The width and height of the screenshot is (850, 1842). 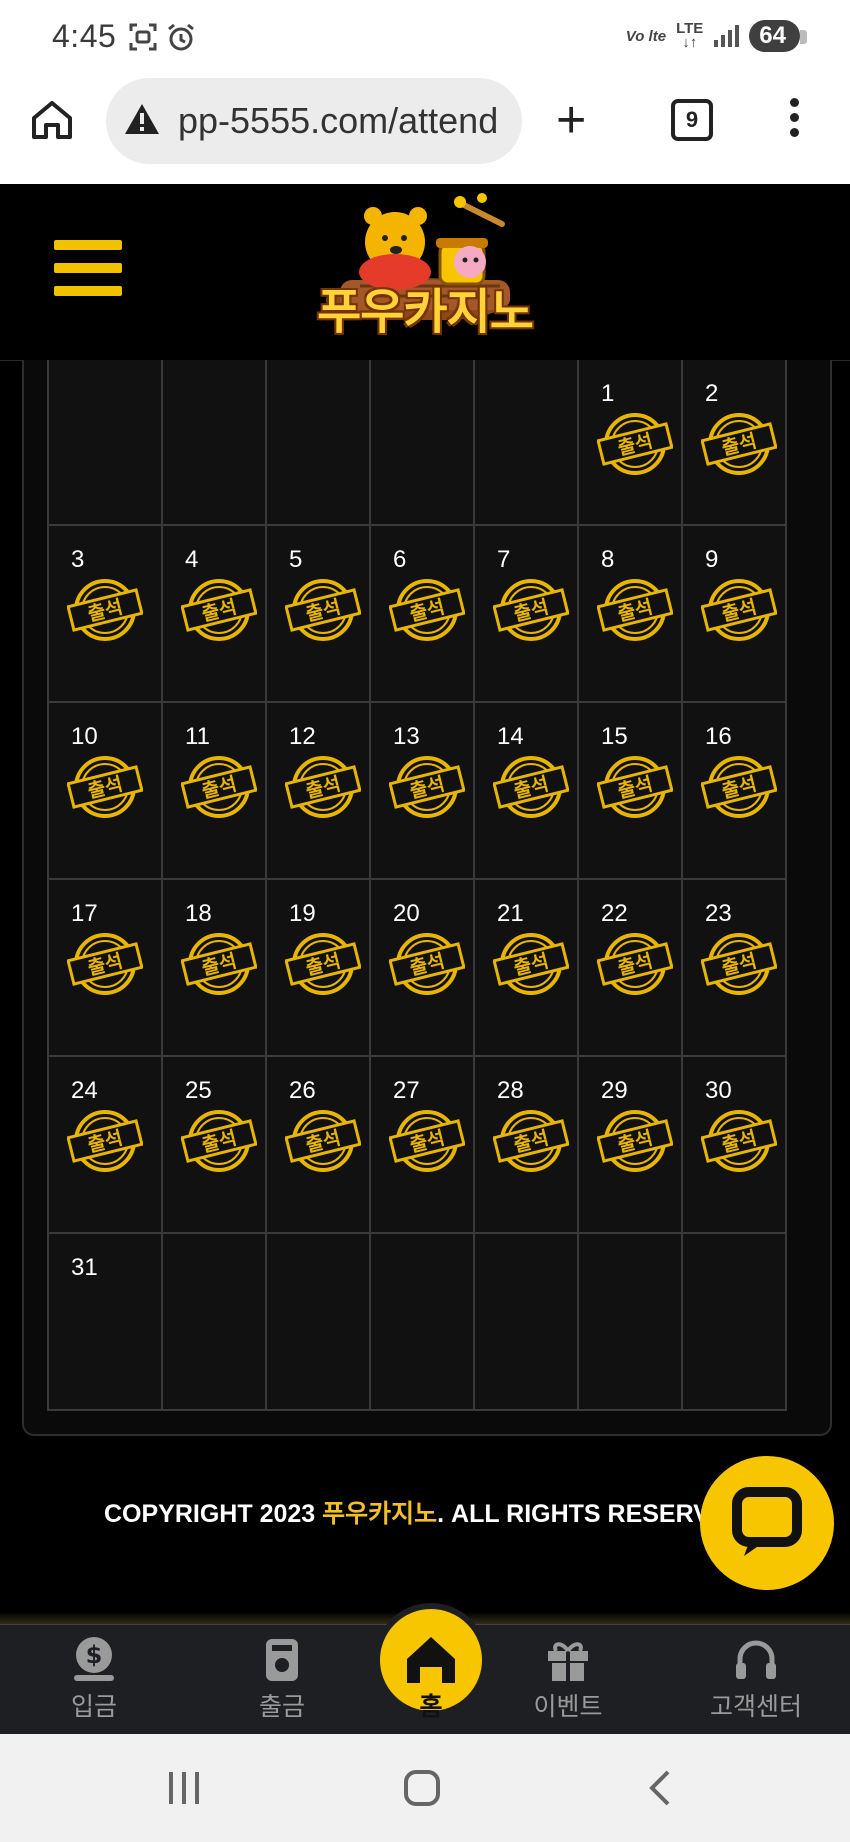 I want to click on menu-icon, so click(x=88, y=274).